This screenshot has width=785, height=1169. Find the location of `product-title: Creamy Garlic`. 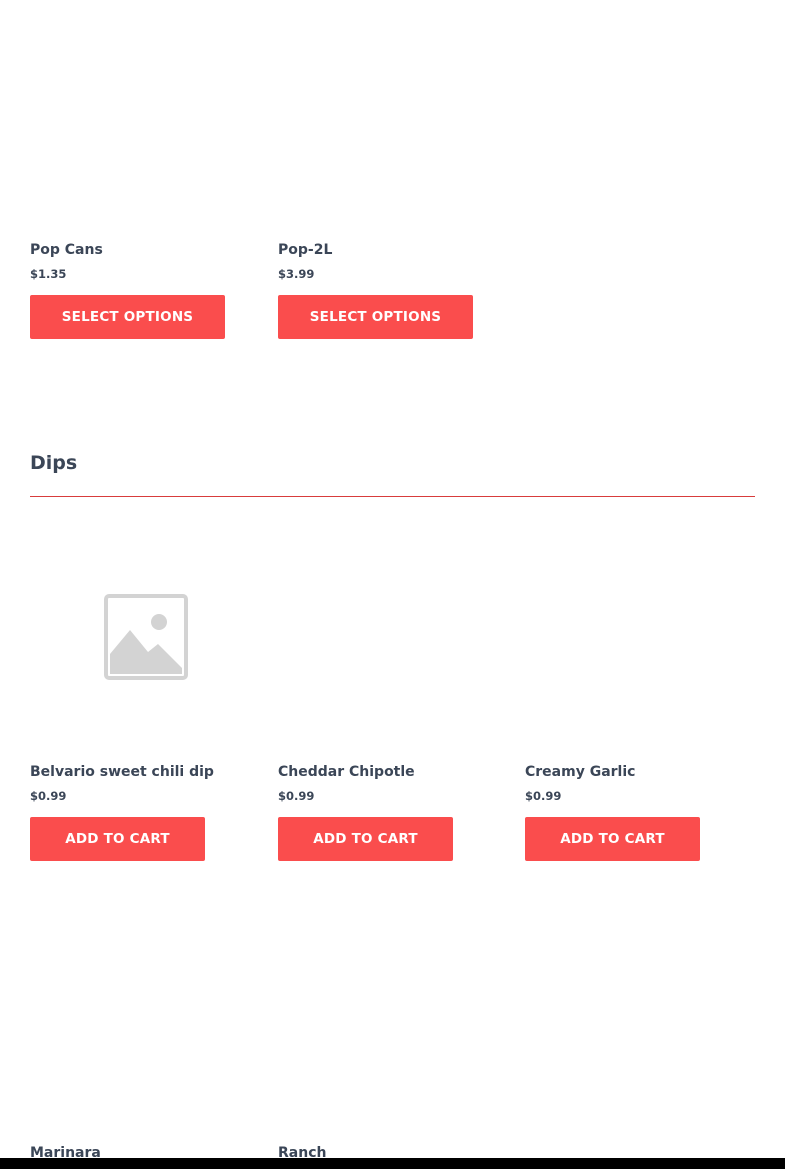

product-title: Creamy Garlic is located at coordinates (580, 772).